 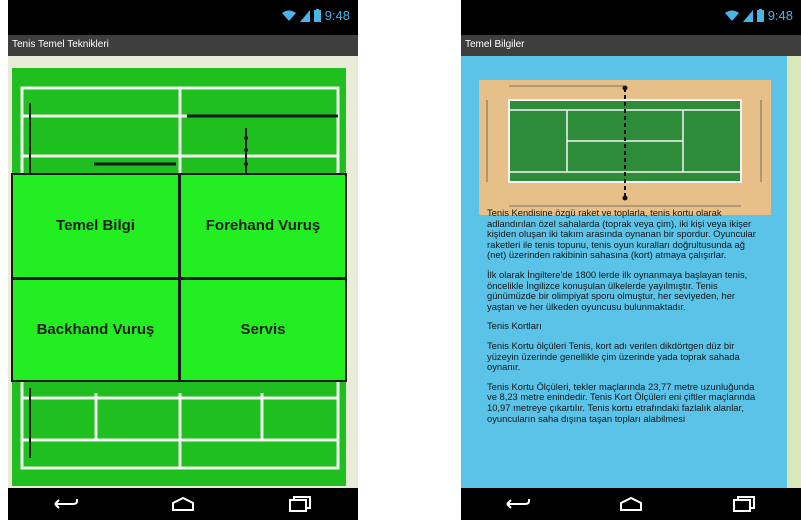 What do you see at coordinates (95, 226) in the screenshot?
I see `temel-bilgi-button: Temel Bilgi` at bounding box center [95, 226].